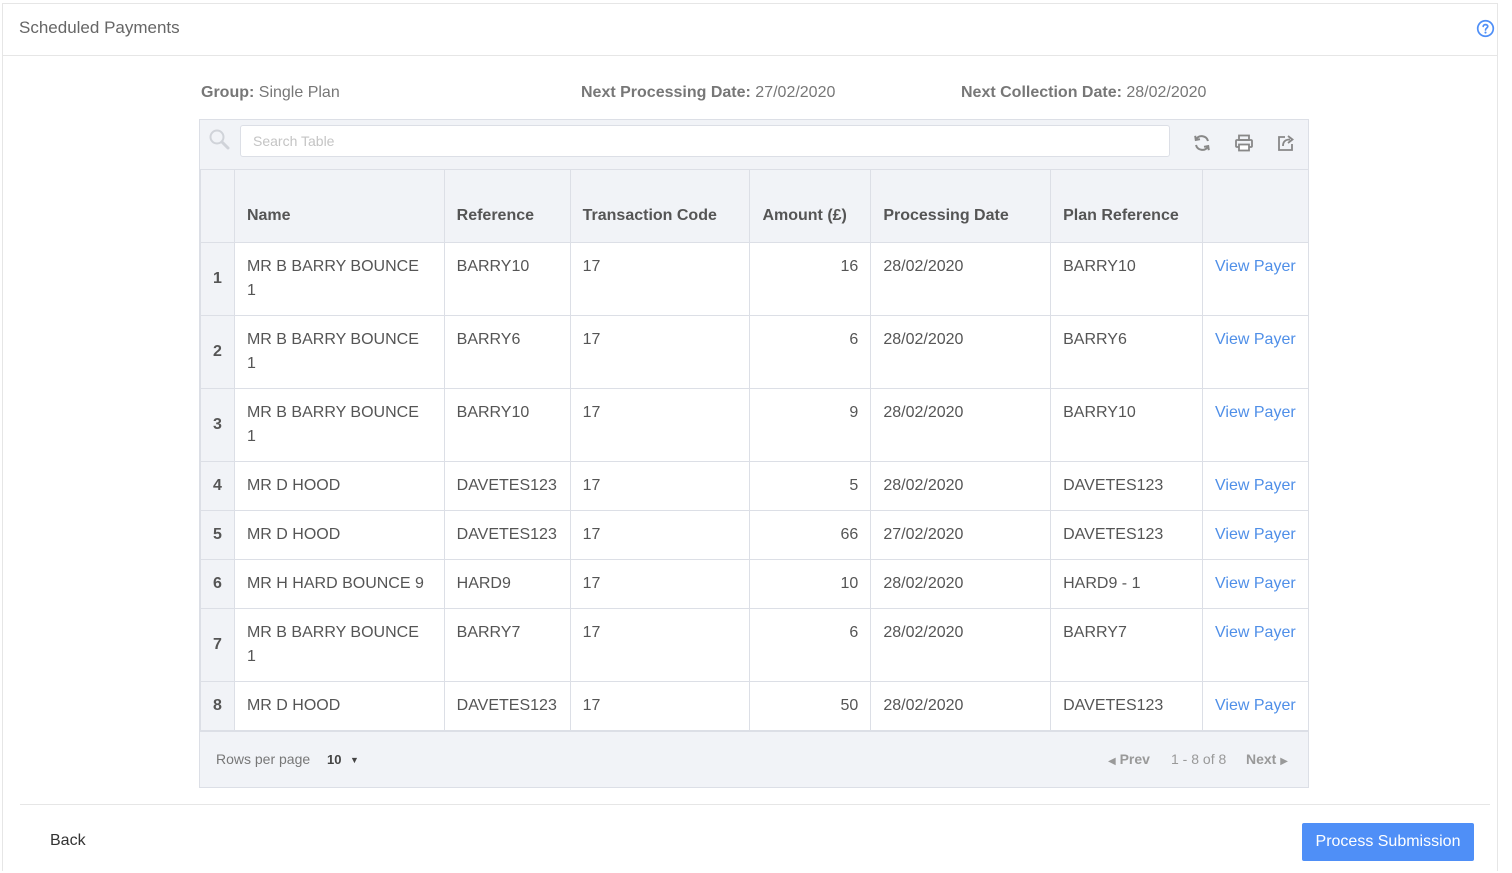  I want to click on cell-amount: 6, so click(810, 352).